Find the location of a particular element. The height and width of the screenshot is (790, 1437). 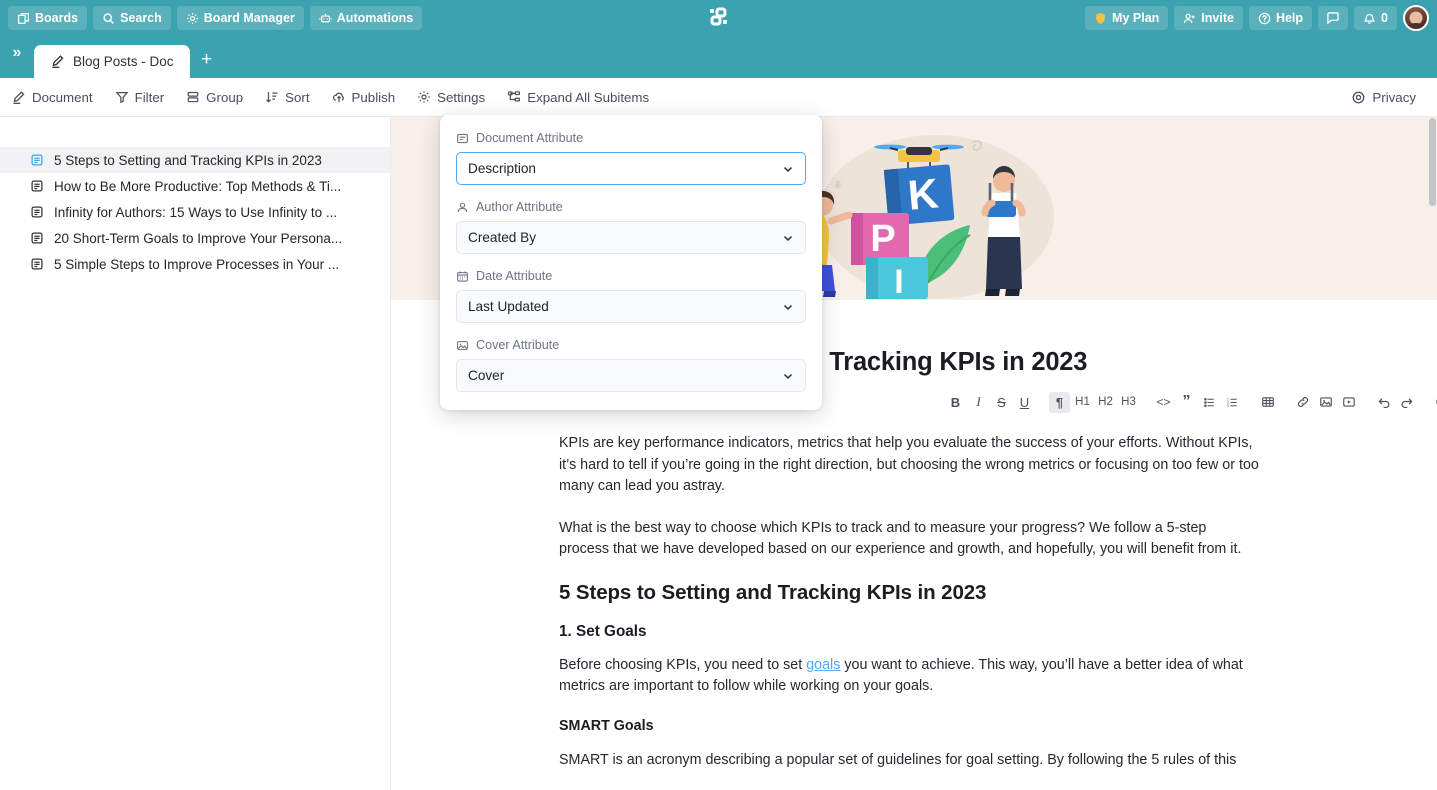

heading-2-button: H2 is located at coordinates (1105, 402).